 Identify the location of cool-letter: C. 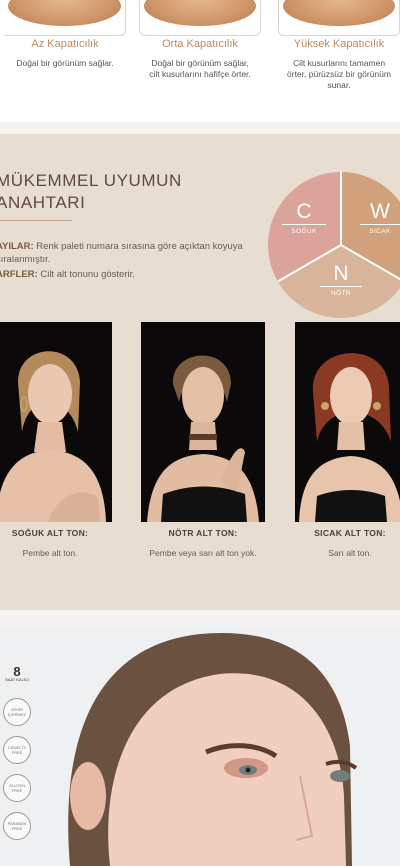
(304, 211).